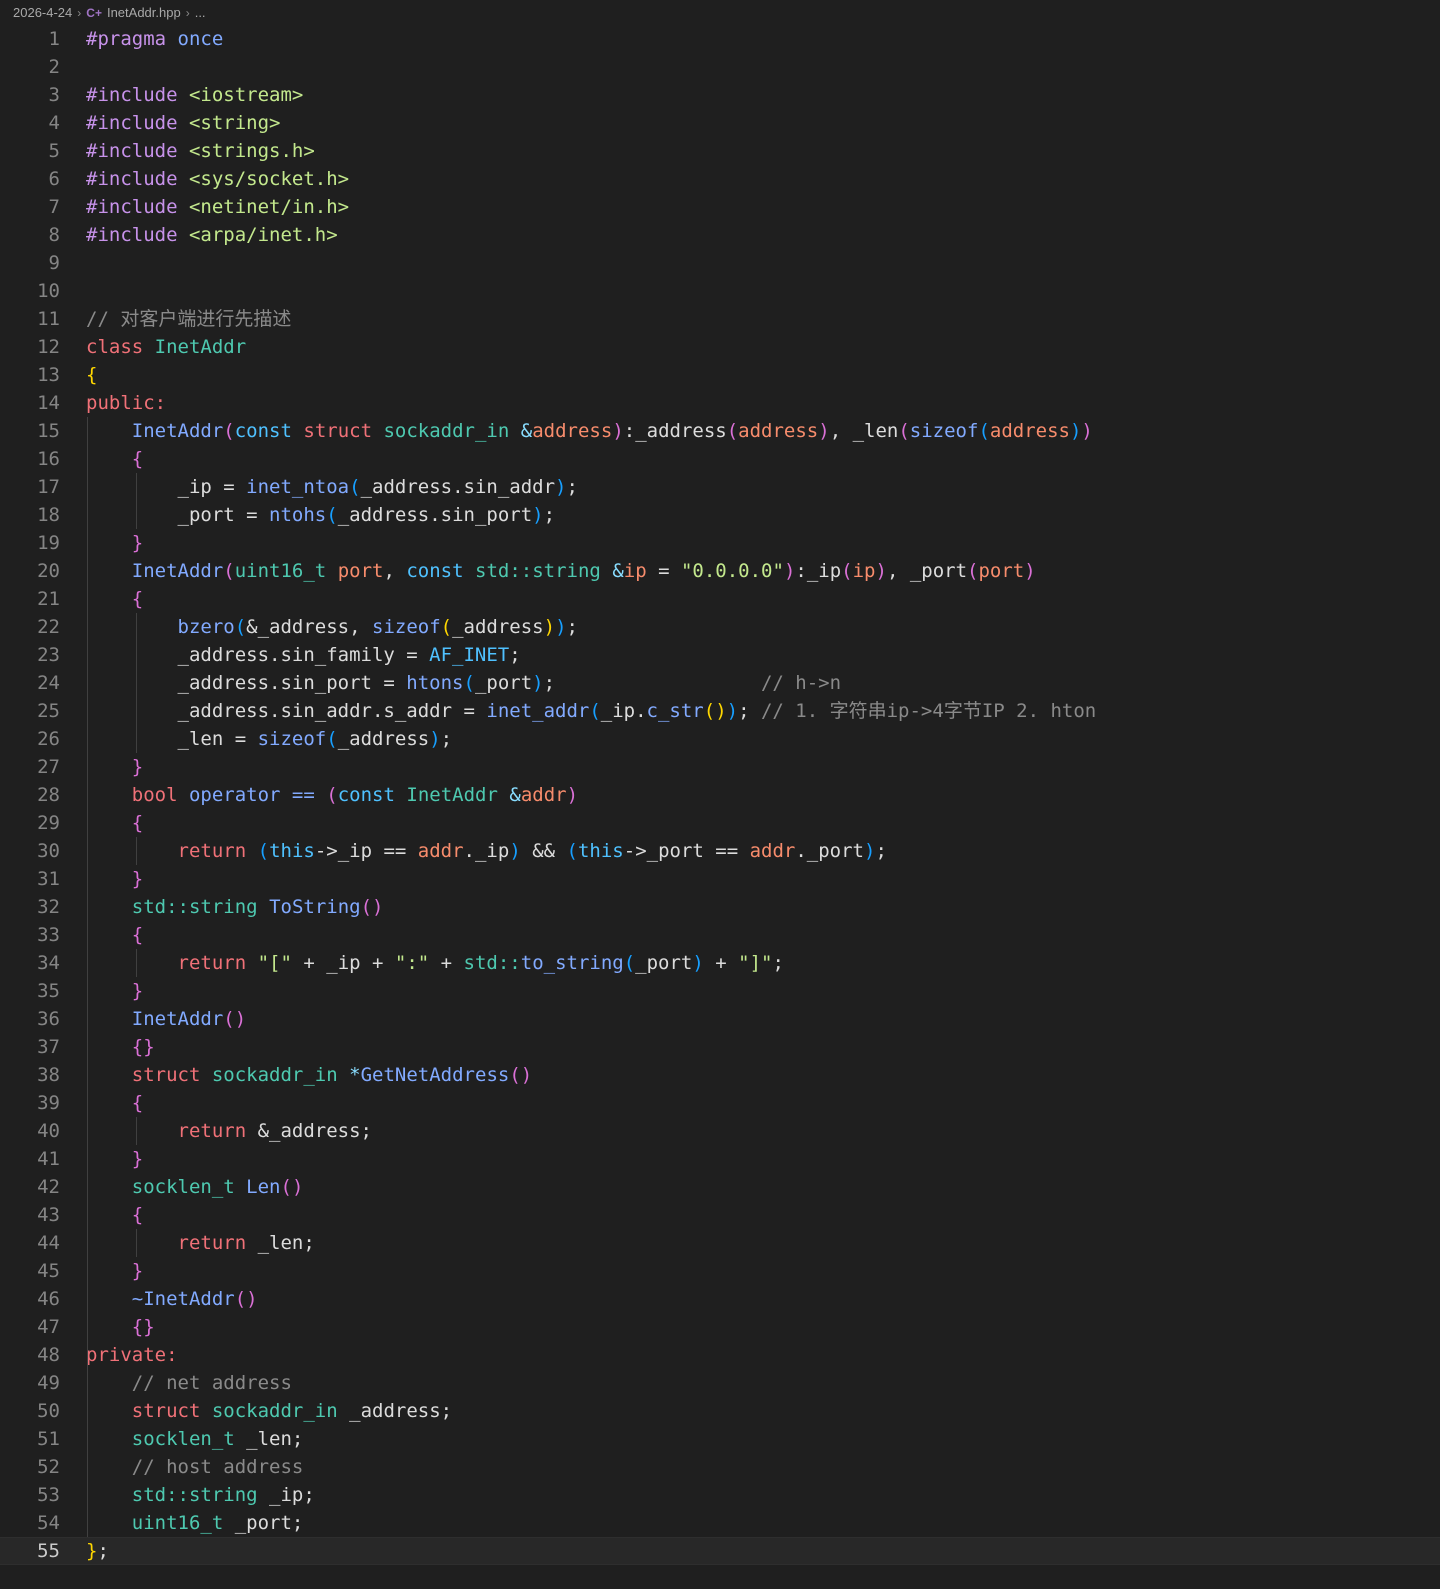 The width and height of the screenshot is (1440, 1589). Describe the element at coordinates (720, 515) in the screenshot. I see `code-line: 18 _port = ntohs(_address.sin_port);` at that location.